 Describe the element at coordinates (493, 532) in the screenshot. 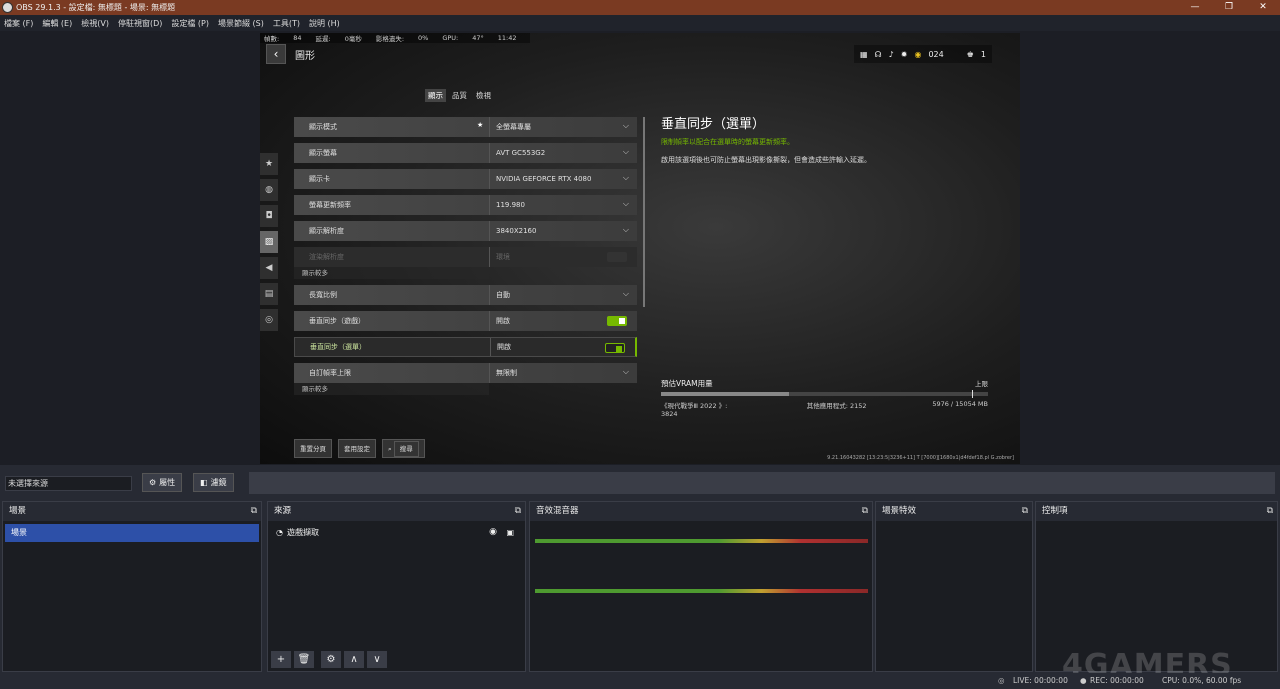

I see `visibility-eye-icon: ◉` at that location.